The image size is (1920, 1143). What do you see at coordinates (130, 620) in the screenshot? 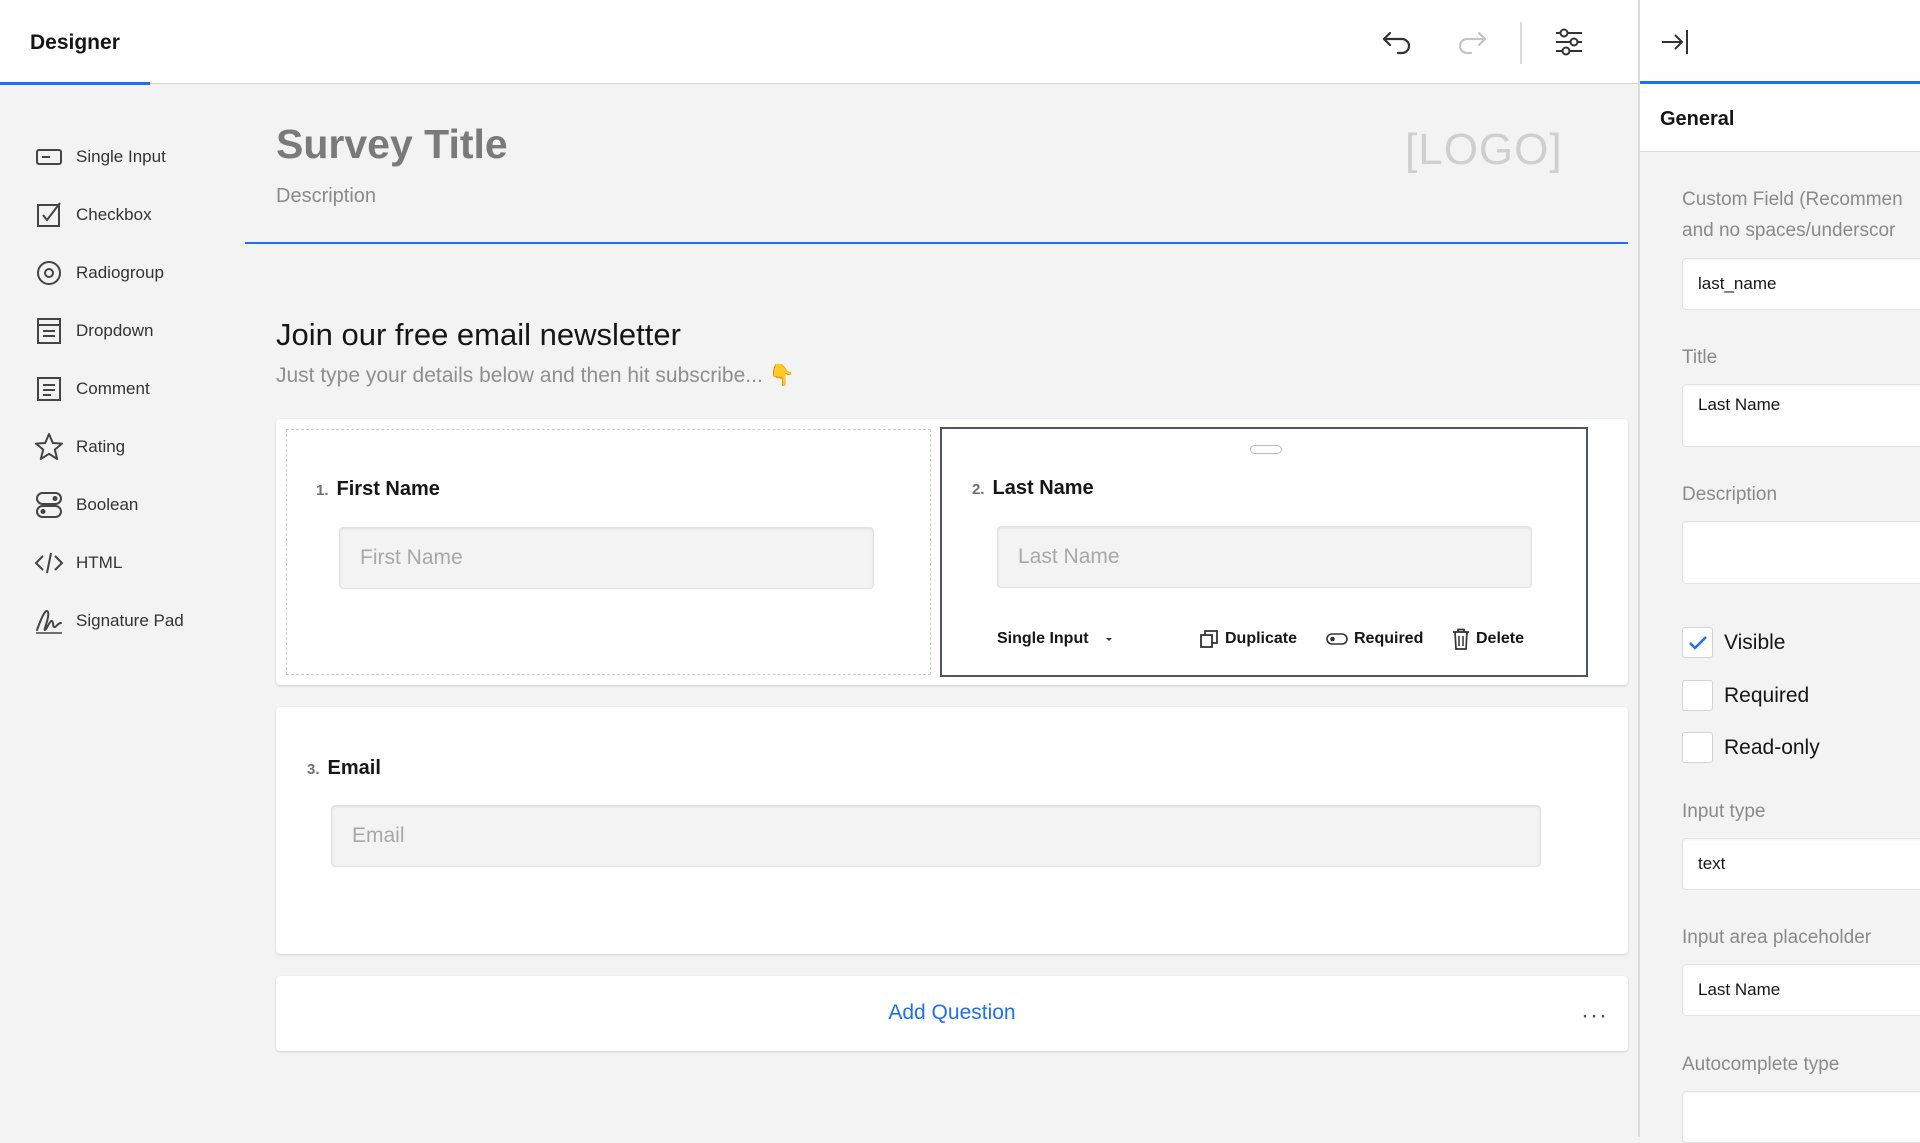
I see `toolbox-item-label: Signature Pad` at bounding box center [130, 620].